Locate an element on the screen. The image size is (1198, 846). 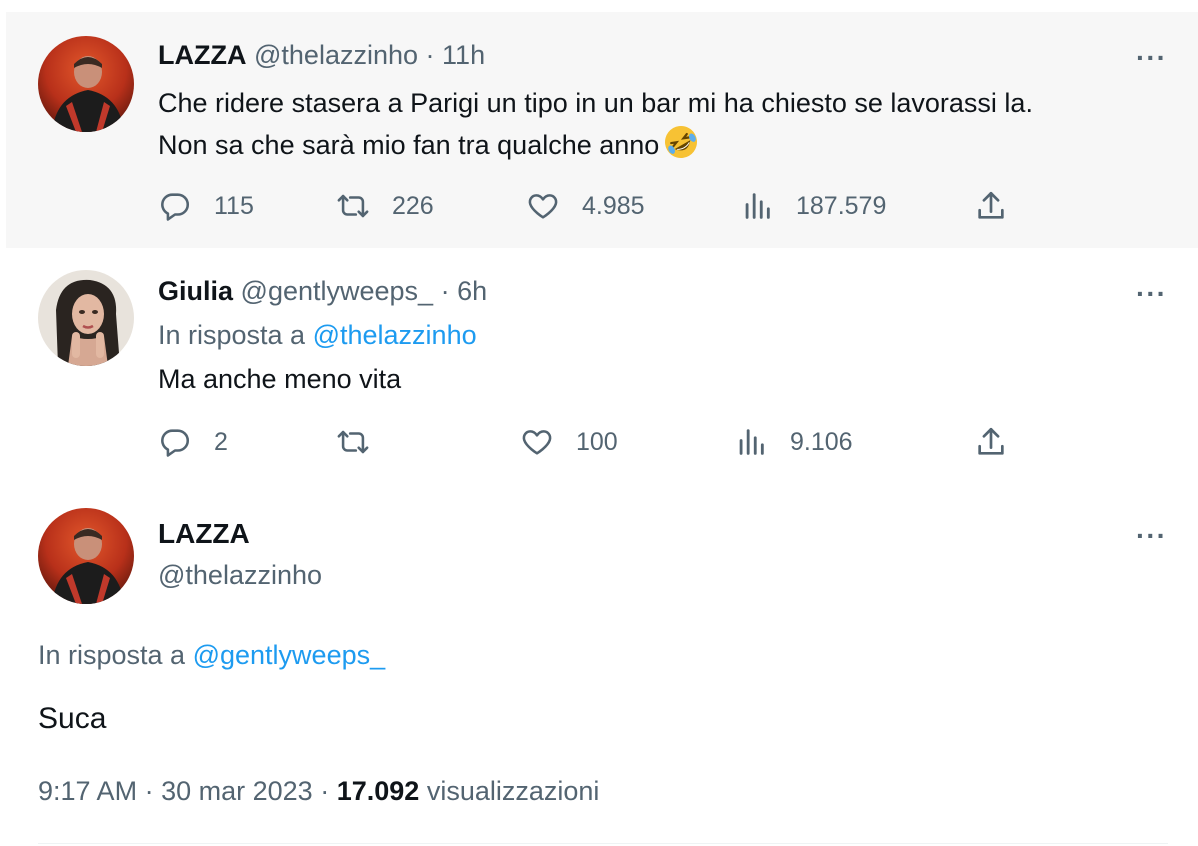
retweet-count: 226 is located at coordinates (413, 205).